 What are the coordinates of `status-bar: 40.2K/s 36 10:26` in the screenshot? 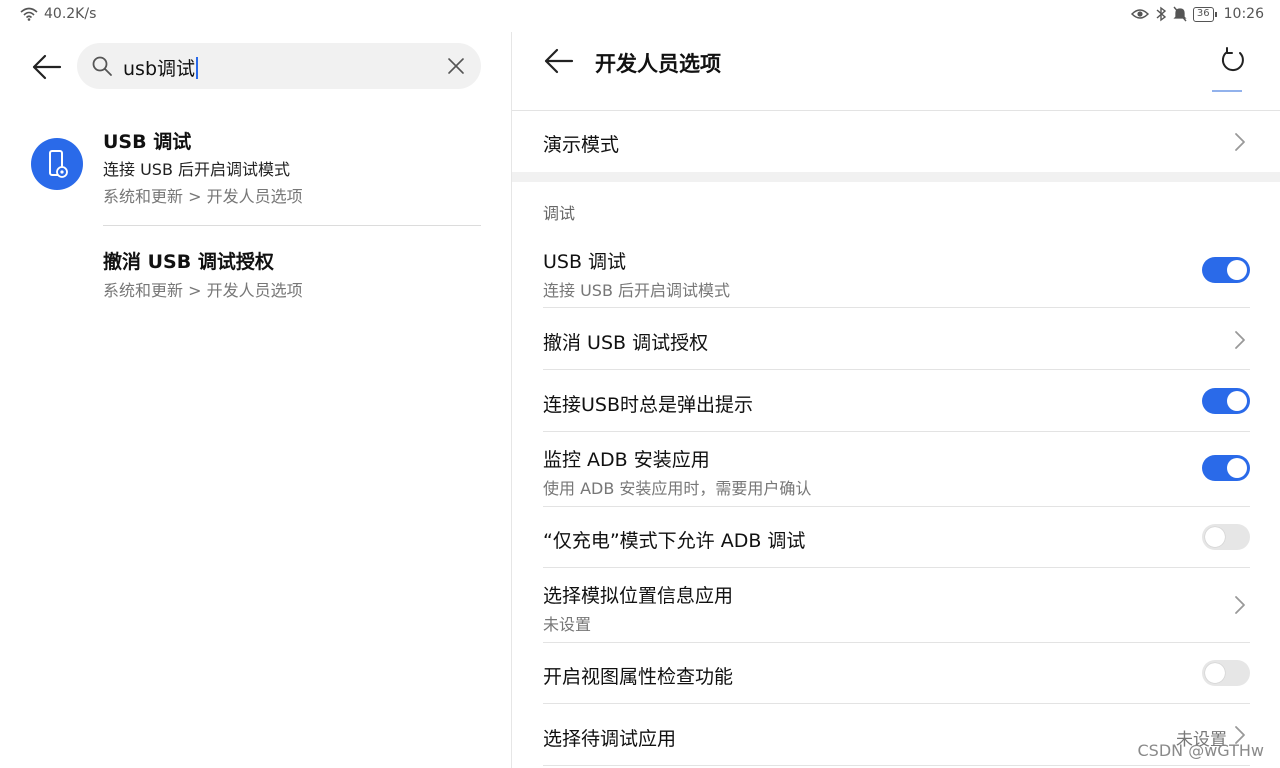 It's located at (640, 16).